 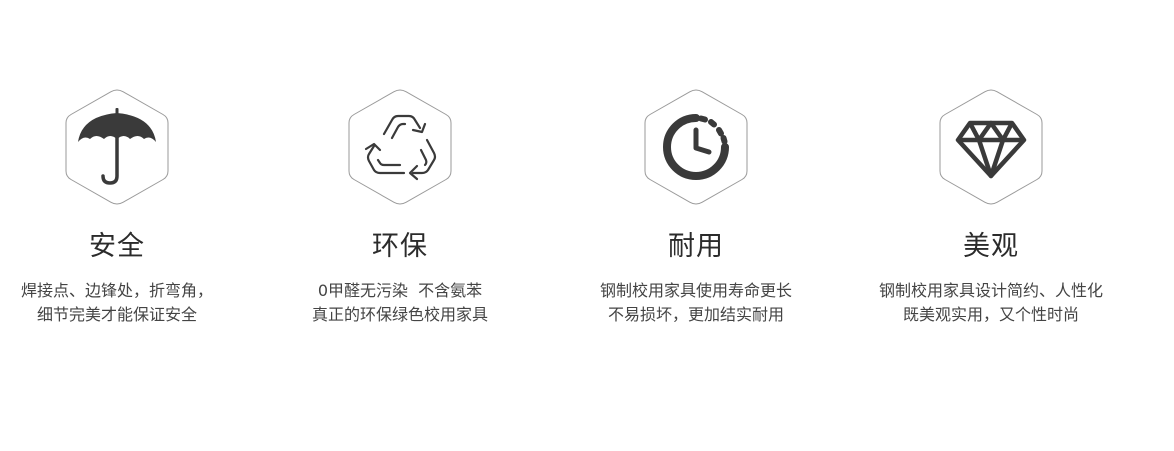 I want to click on feature-title: 美观, so click(x=991, y=246).